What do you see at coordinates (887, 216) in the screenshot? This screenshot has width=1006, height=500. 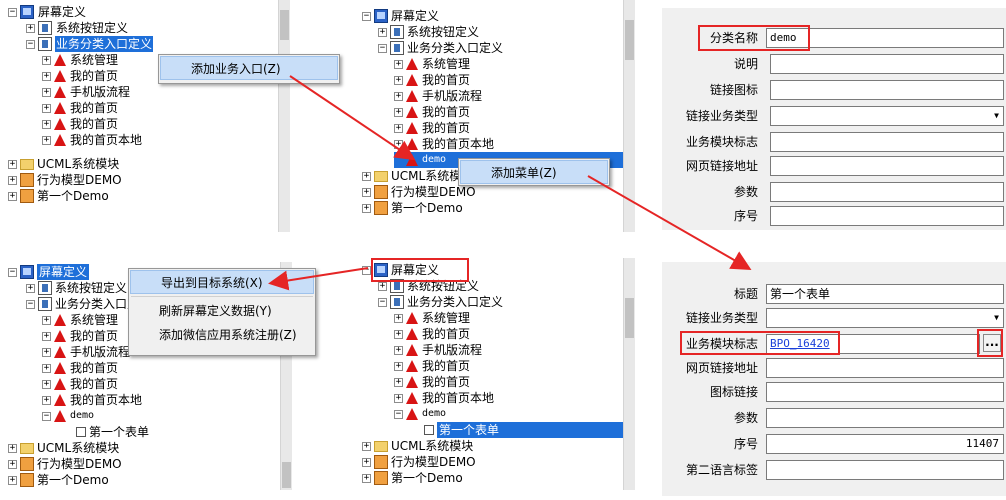 I see `seq-input` at bounding box center [887, 216].